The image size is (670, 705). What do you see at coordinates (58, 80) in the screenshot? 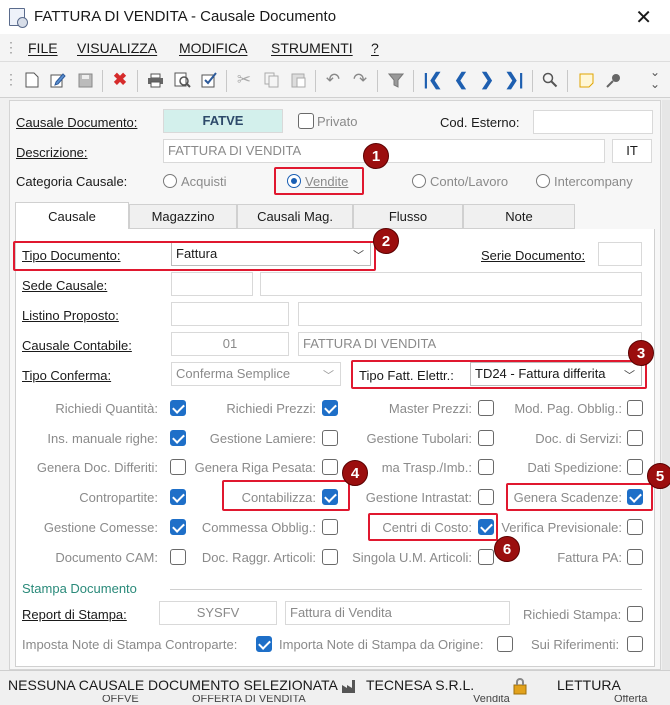
I see `edit-icon` at bounding box center [58, 80].